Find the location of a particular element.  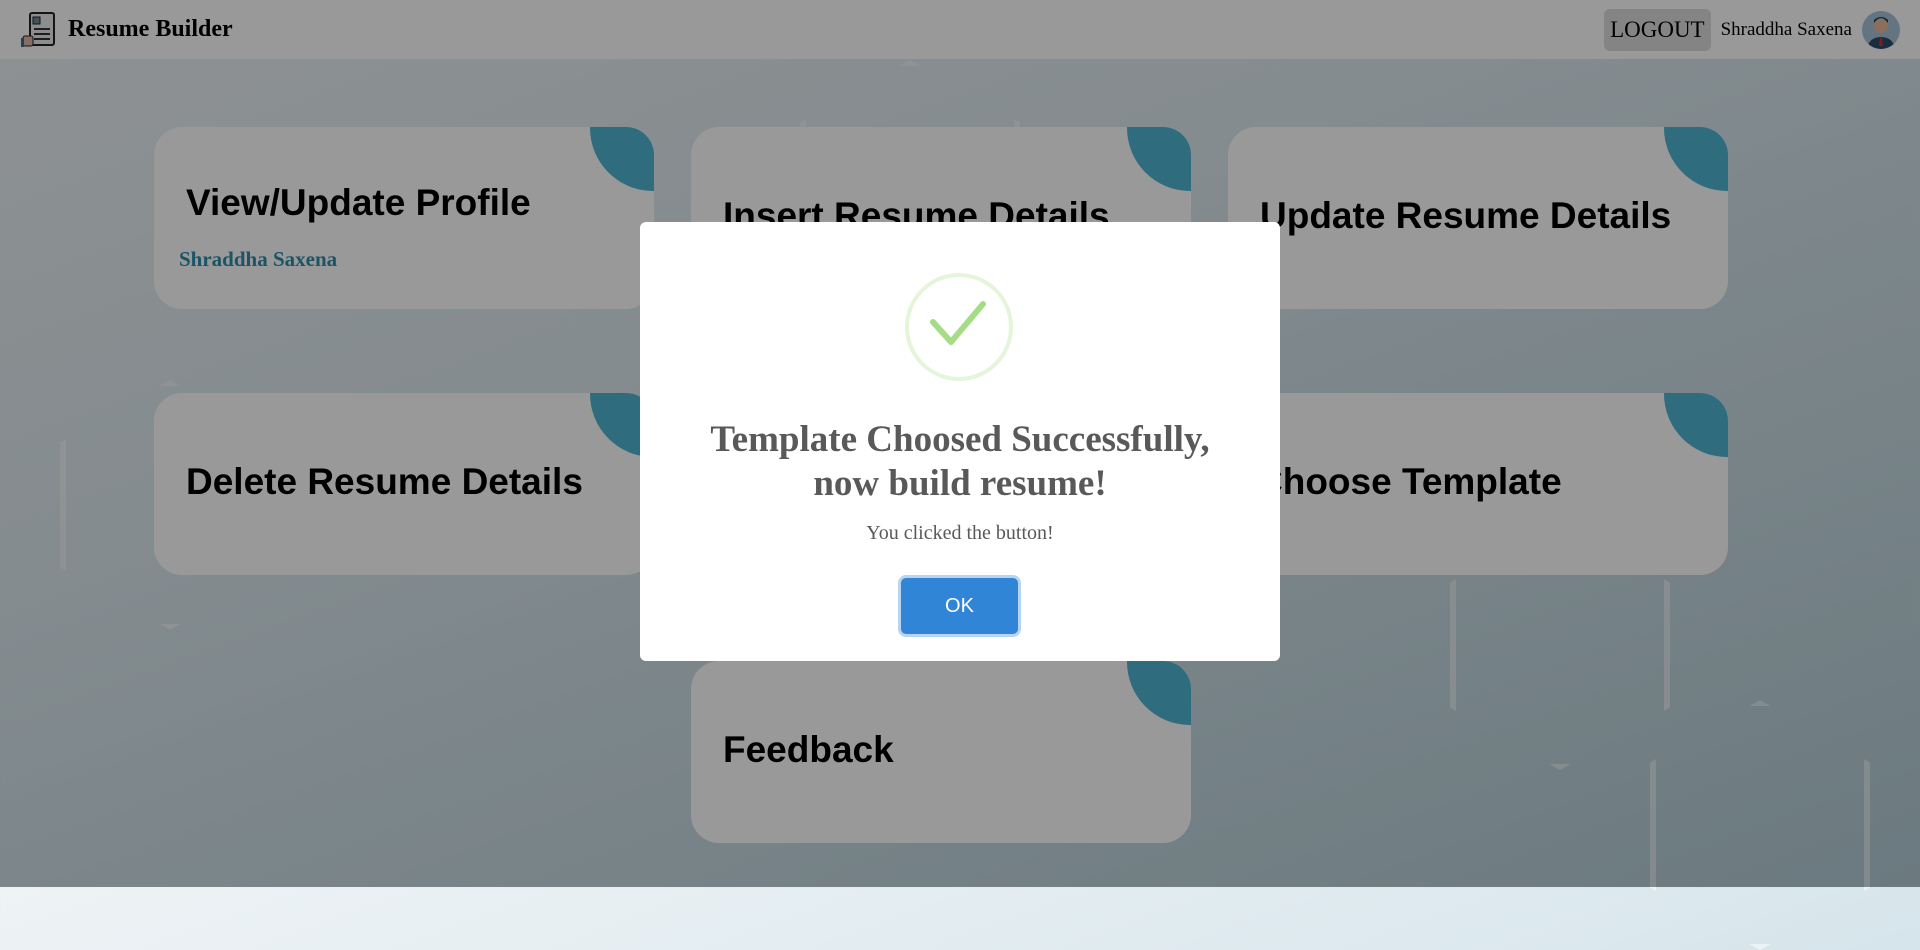

dialog-text: You clicked the button! is located at coordinates (960, 533).